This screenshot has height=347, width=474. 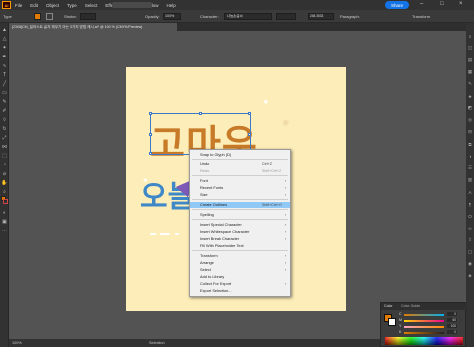 What do you see at coordinates (461, 4) in the screenshot?
I see `close-icon: ×` at bounding box center [461, 4].